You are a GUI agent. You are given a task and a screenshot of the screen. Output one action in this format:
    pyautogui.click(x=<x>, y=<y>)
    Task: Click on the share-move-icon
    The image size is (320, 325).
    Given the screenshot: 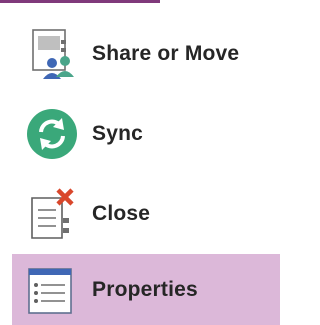 What is the action you would take?
    pyautogui.click(x=52, y=54)
    